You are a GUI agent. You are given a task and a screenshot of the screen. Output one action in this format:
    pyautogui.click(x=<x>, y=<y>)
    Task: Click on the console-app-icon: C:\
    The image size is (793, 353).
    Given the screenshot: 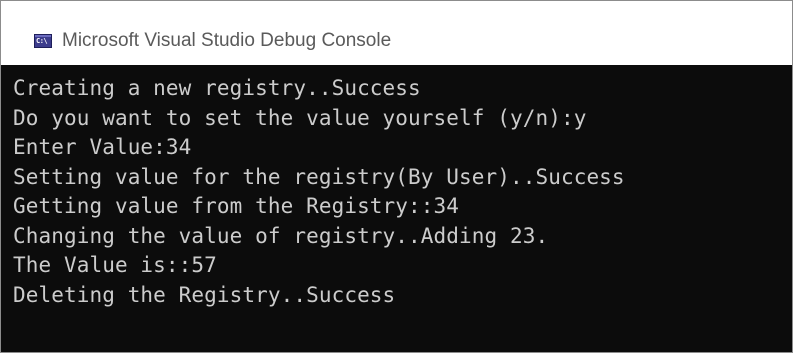 What is the action you would take?
    pyautogui.click(x=43, y=41)
    